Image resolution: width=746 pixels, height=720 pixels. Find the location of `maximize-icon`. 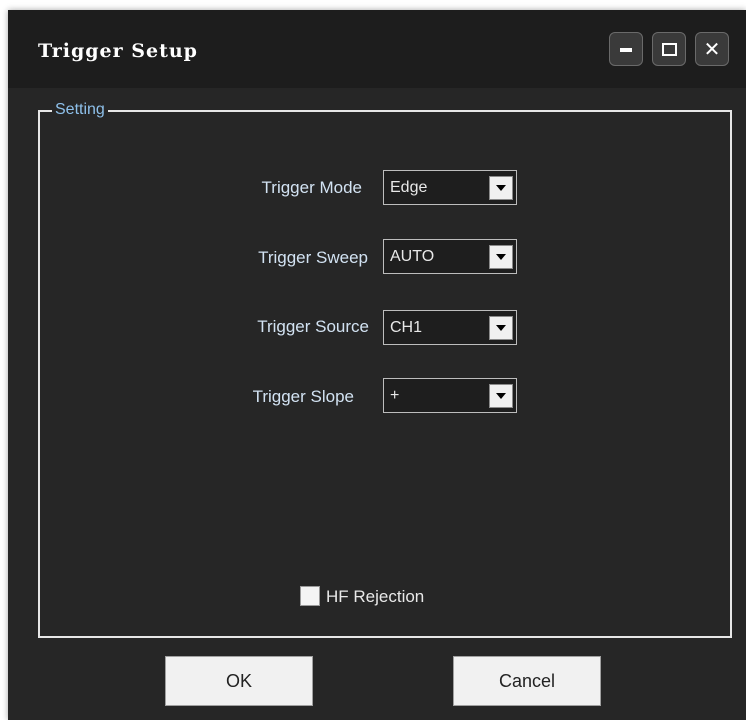

maximize-icon is located at coordinates (669, 49).